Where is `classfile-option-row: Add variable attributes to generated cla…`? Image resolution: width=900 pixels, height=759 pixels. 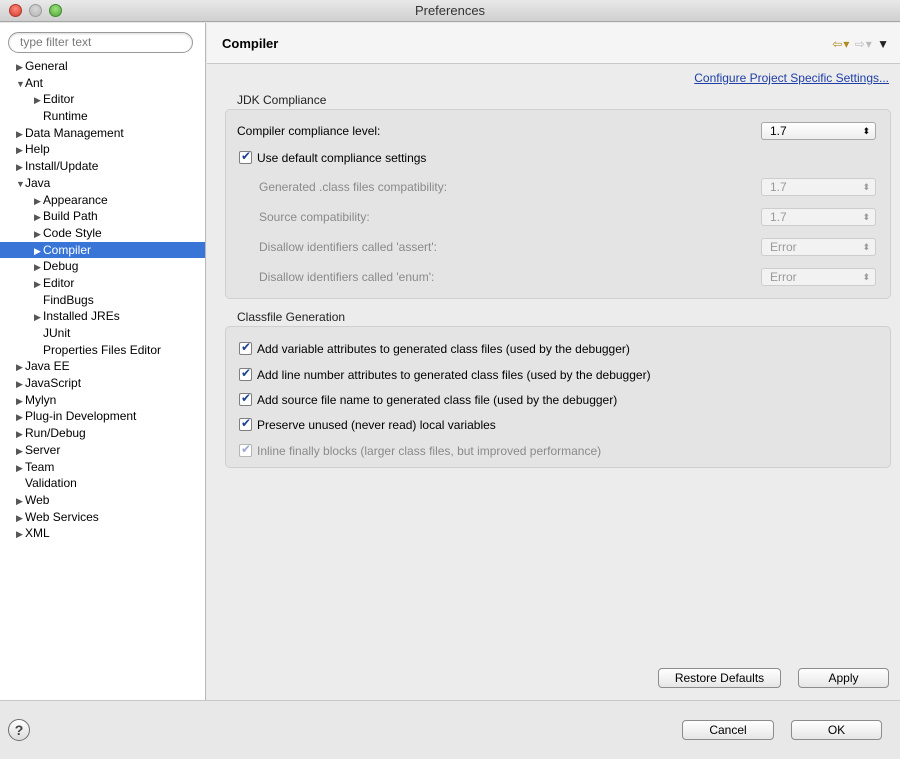 classfile-option-row: Add variable attributes to generated cla… is located at coordinates (434, 348).